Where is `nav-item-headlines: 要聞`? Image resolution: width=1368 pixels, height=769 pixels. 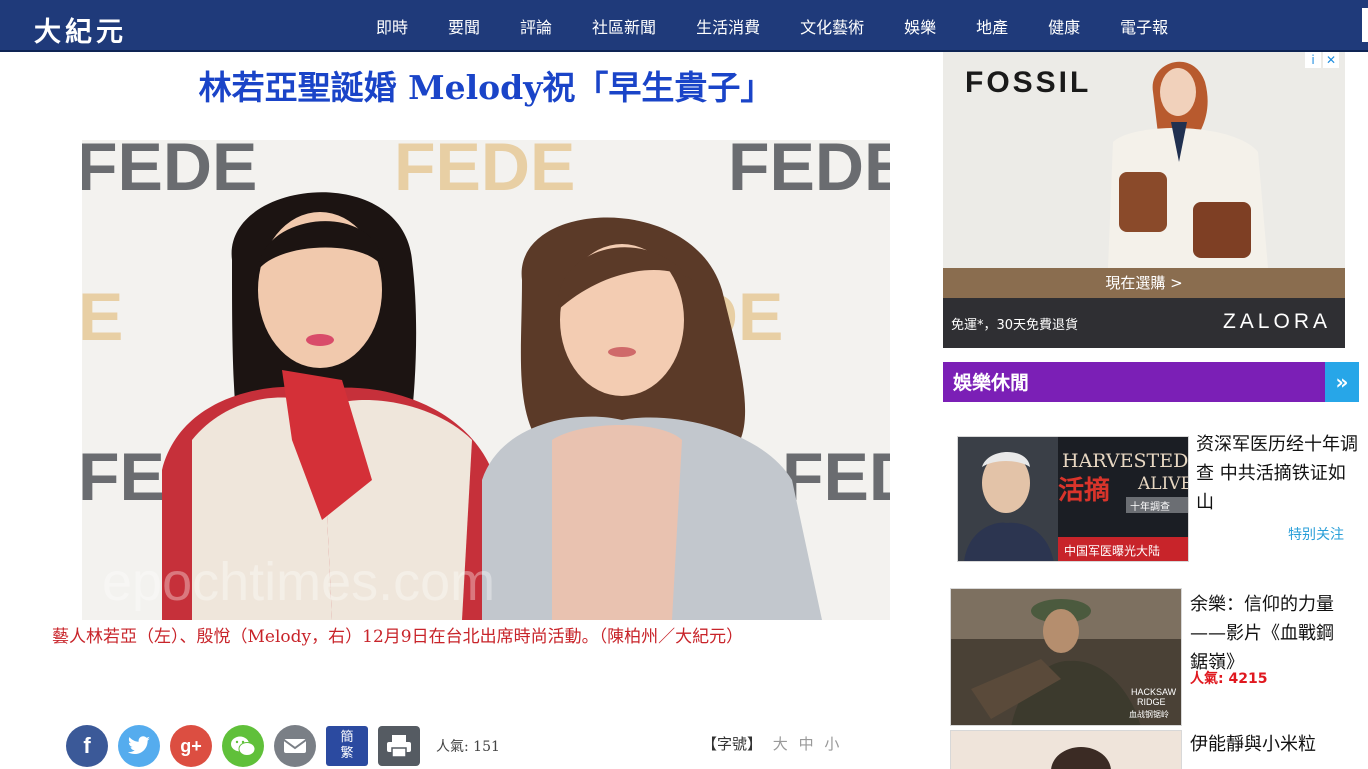 nav-item-headlines: 要聞 is located at coordinates (464, 26).